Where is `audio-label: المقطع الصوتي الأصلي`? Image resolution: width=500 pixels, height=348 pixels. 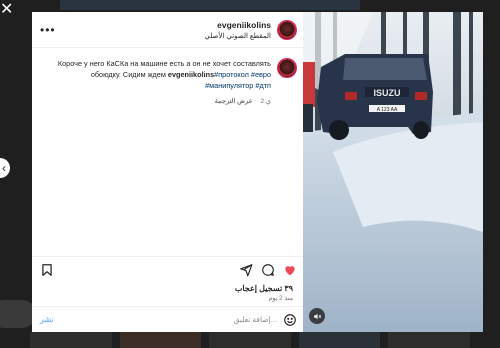 audio-label: المقطع الصوتي الأصلي is located at coordinates (164, 36).